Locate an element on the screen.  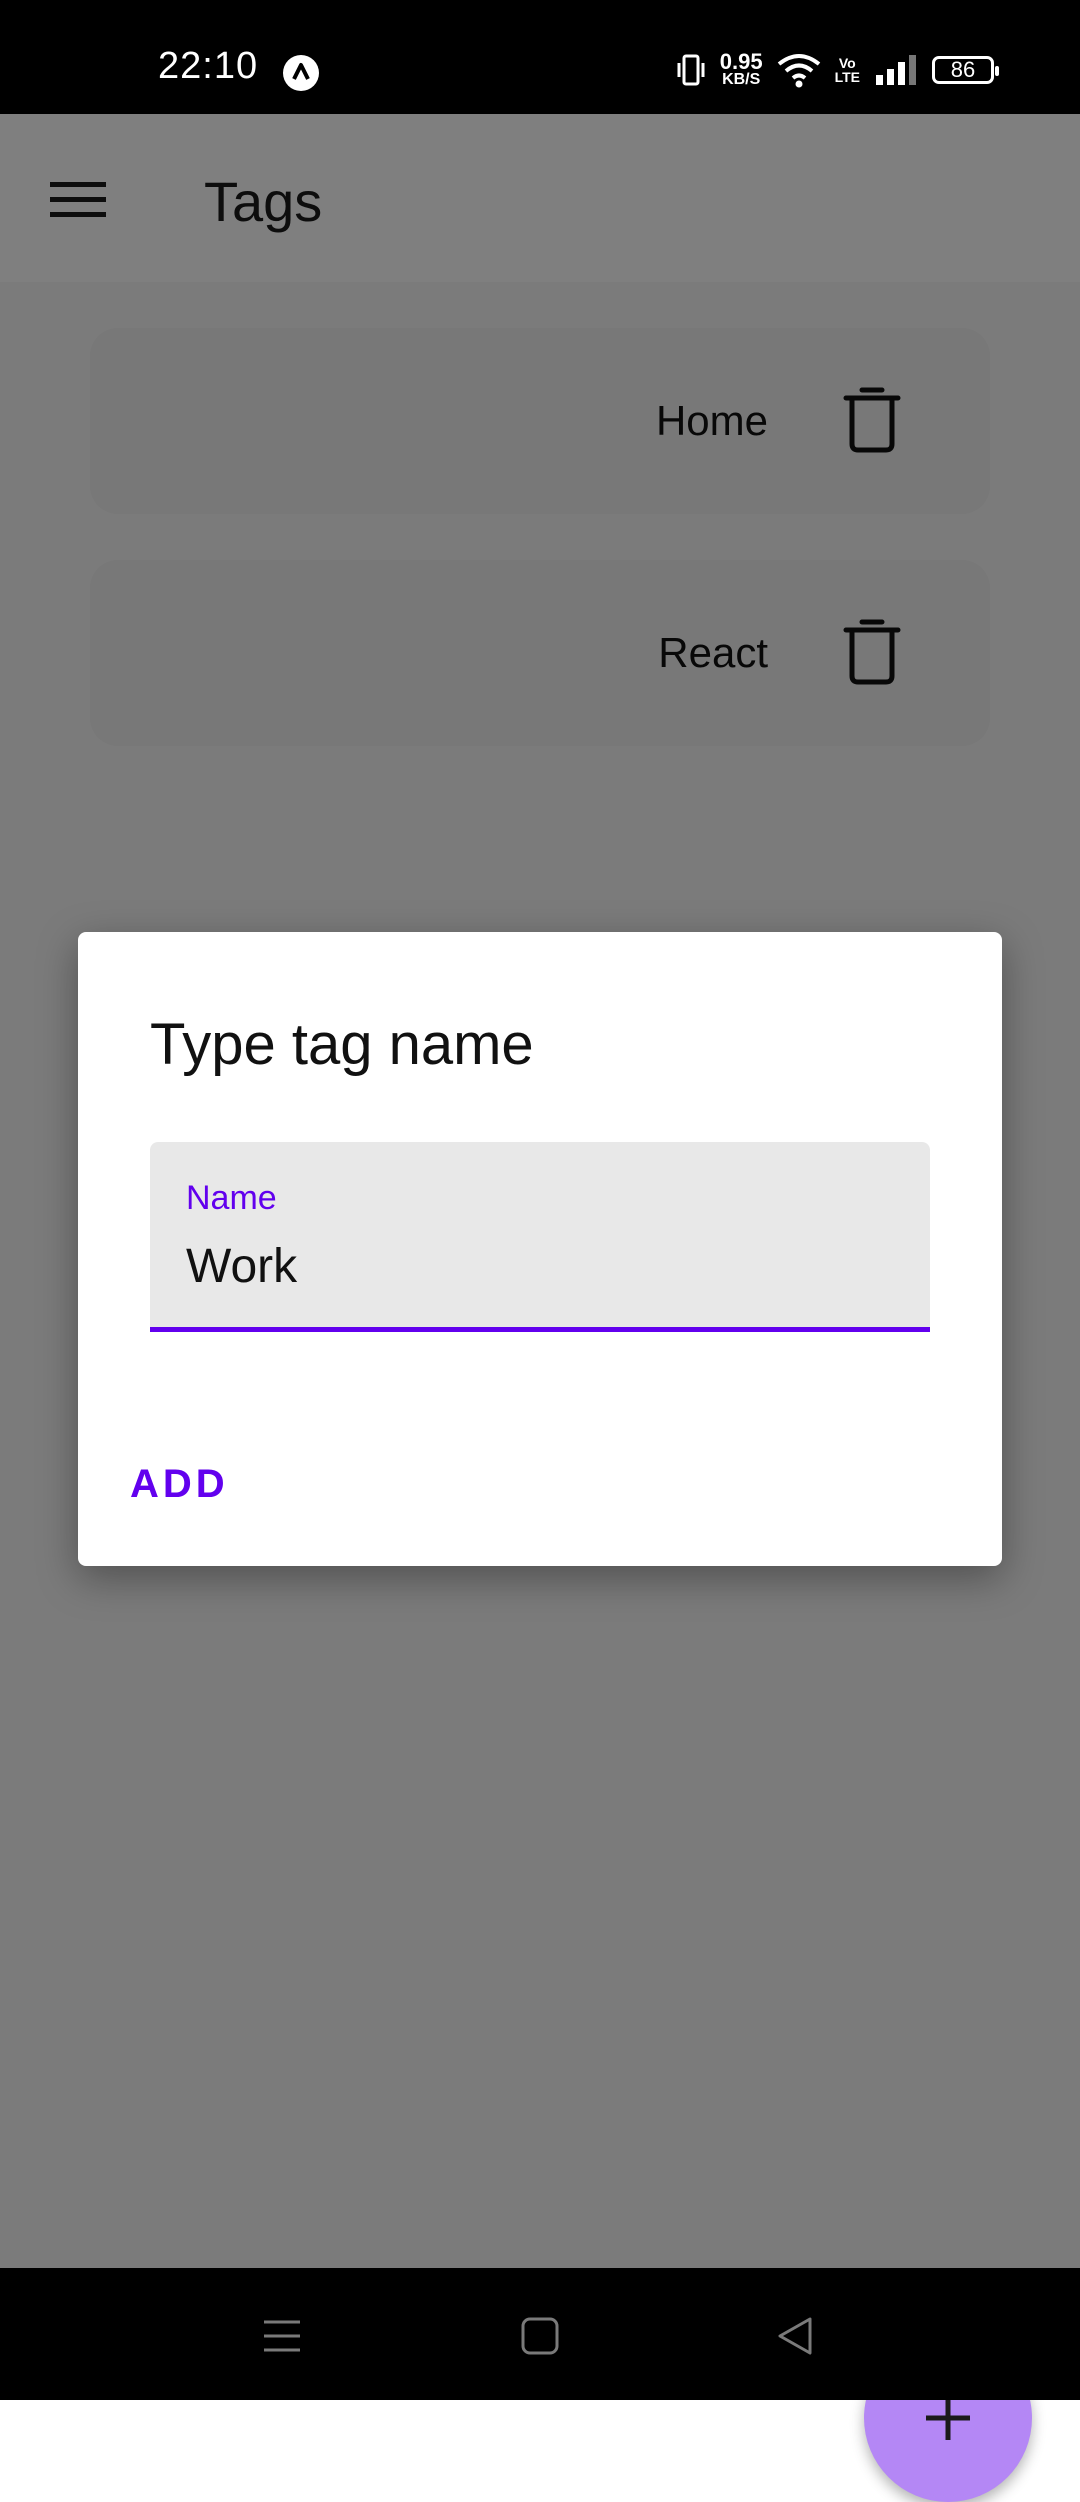
caret-up-circle-icon is located at coordinates (301, 73).